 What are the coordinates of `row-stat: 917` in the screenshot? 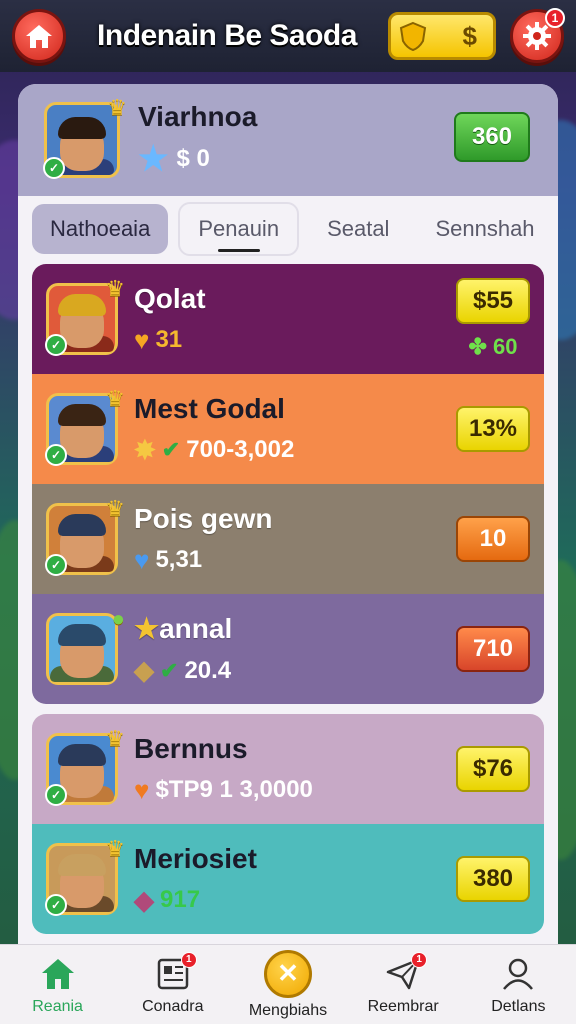 It's located at (180, 899).